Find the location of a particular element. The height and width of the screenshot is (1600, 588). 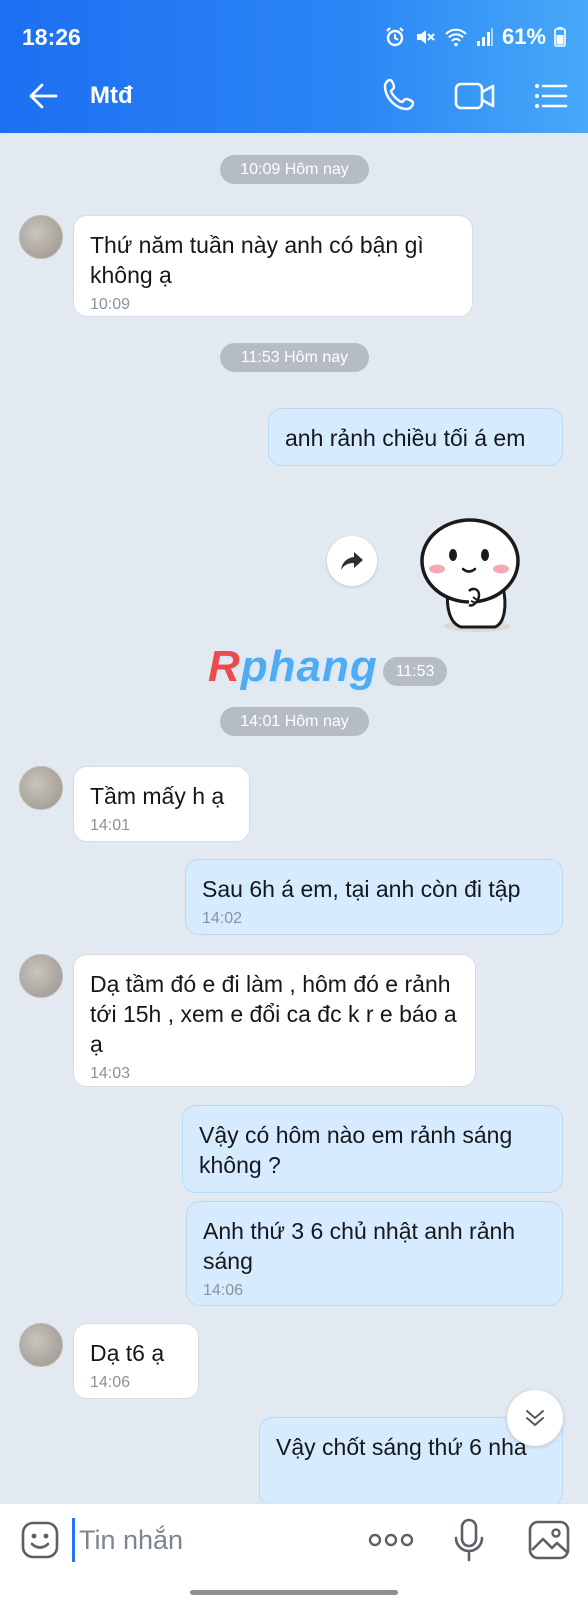

message-text: Thứ năm tuần này anh có bận gì không ạ is located at coordinates (257, 260).